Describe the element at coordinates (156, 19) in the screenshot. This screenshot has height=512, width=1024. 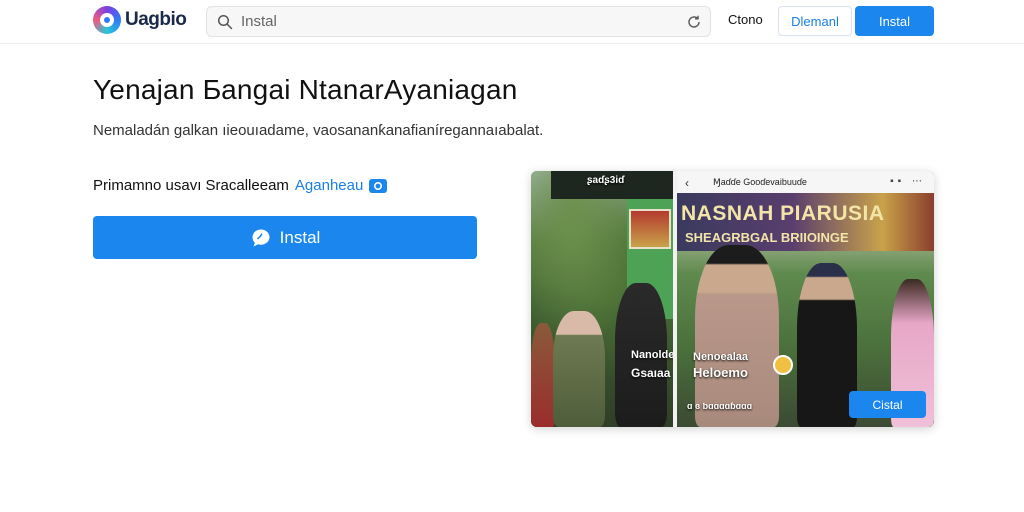
I see `logo-text: Uagbio` at that location.